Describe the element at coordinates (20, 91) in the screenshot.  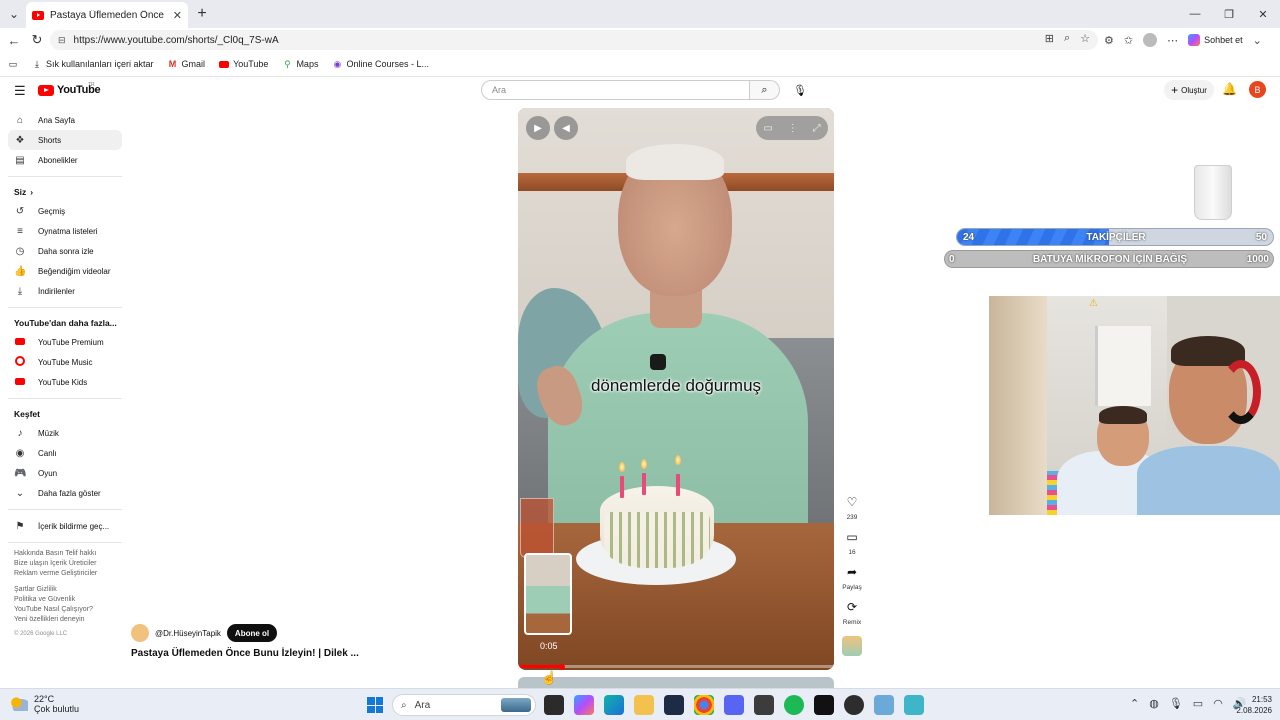
I see `hamburger-menu-icon: ☰` at that location.